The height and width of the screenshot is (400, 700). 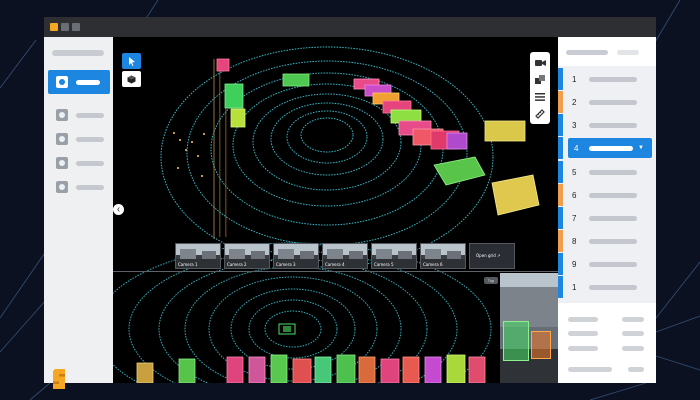 I want to click on annotation-row: 3, so click(x=607, y=125).